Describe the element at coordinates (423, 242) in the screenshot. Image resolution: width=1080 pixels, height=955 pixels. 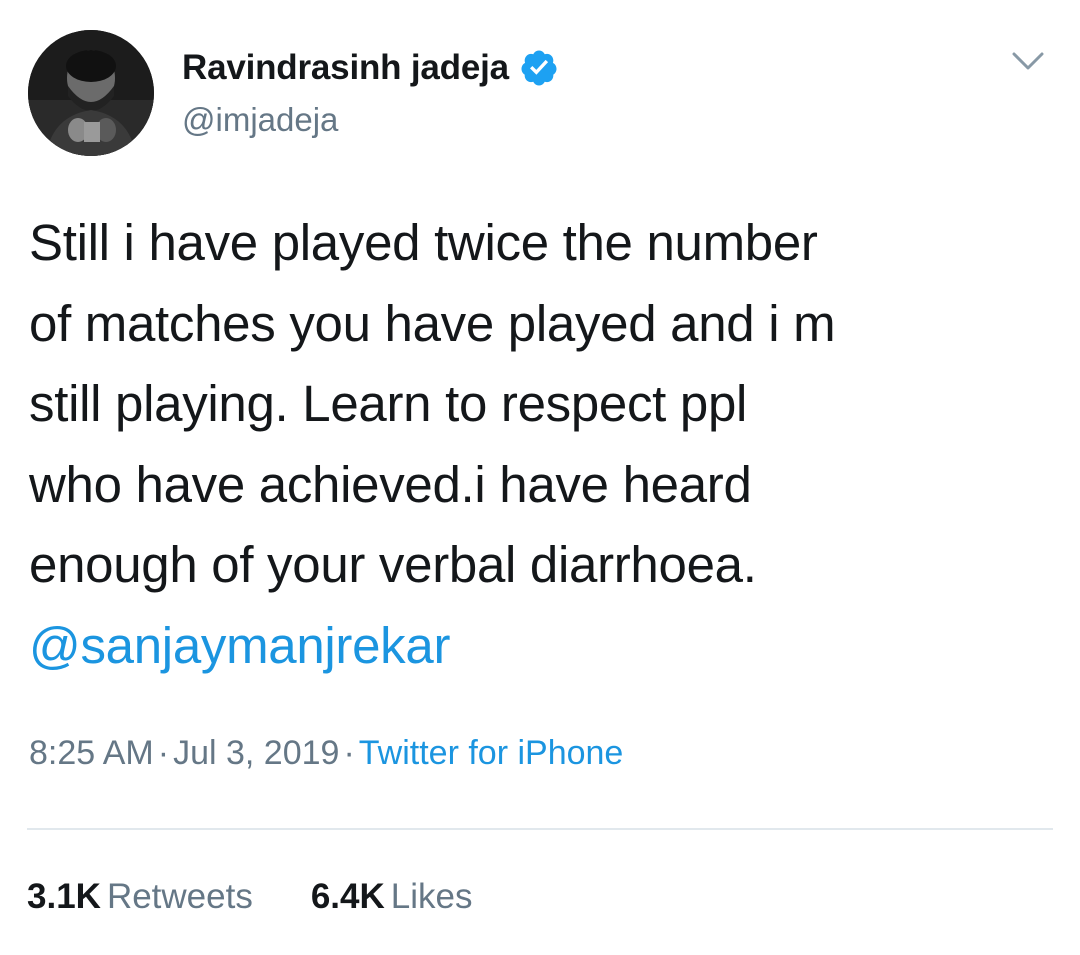
I see `tweet-text-line: Still i have played twice the number` at that location.